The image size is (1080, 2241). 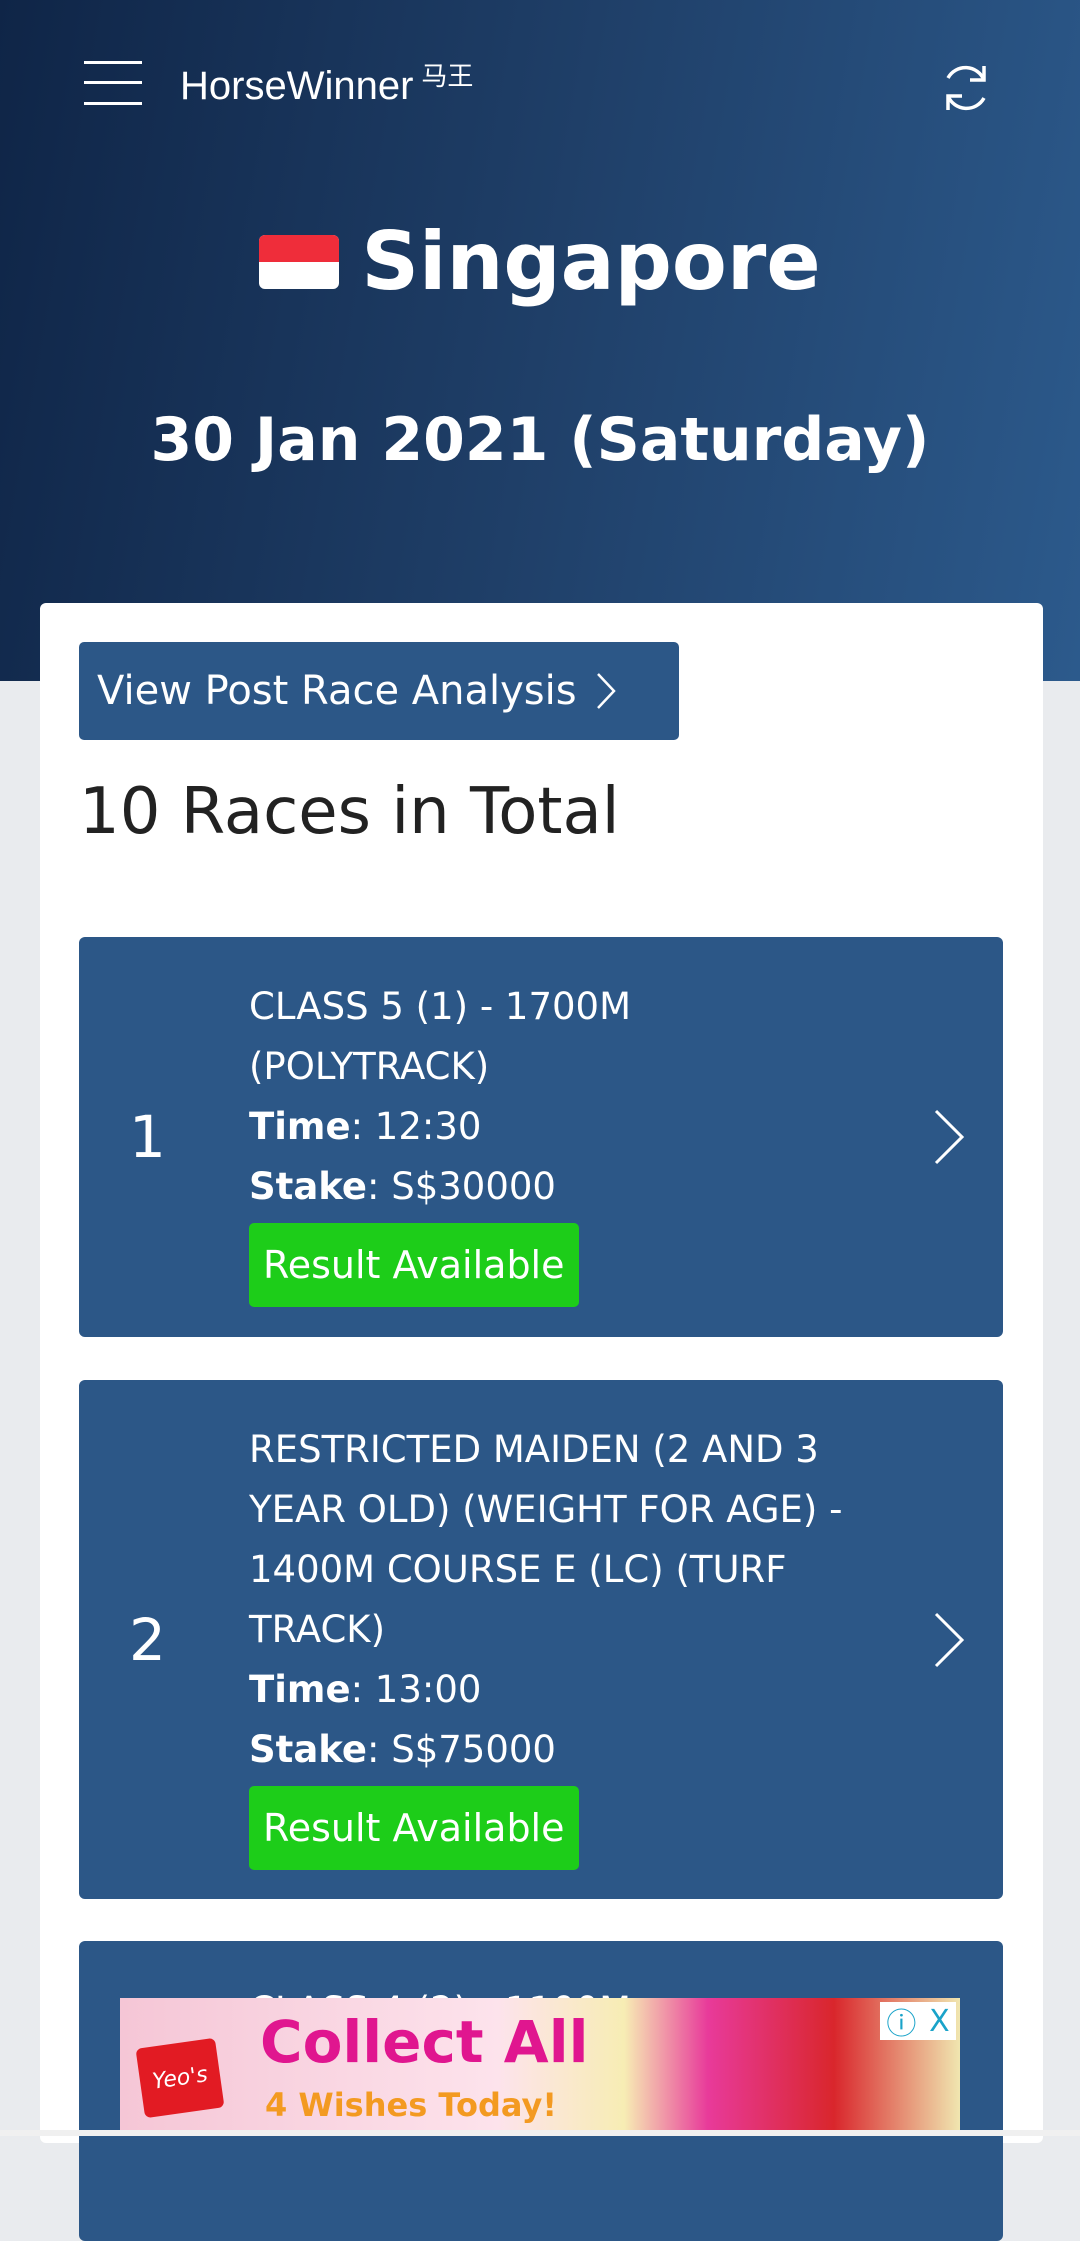 I want to click on app-name: HorseWinner, so click(x=297, y=86).